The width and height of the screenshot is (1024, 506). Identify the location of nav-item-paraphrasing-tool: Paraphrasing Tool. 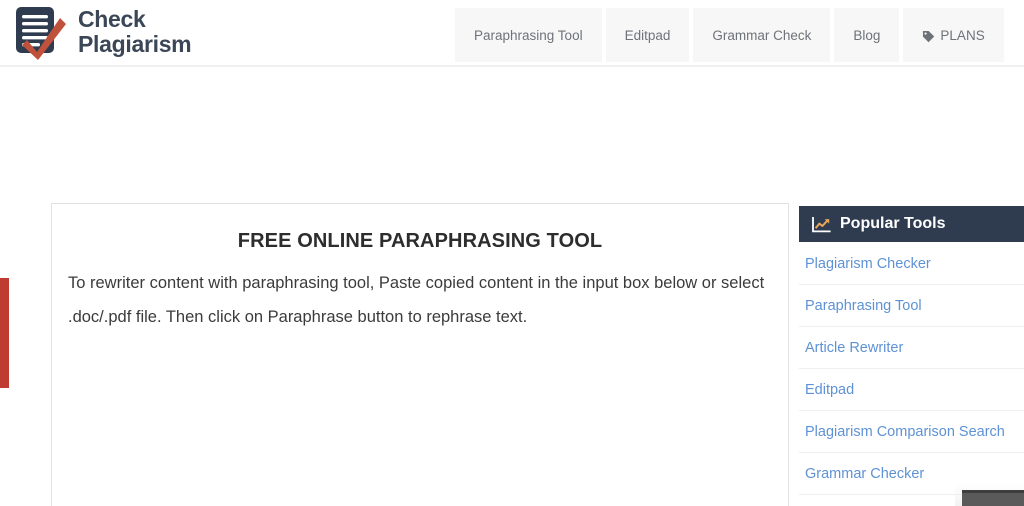
(528, 35).